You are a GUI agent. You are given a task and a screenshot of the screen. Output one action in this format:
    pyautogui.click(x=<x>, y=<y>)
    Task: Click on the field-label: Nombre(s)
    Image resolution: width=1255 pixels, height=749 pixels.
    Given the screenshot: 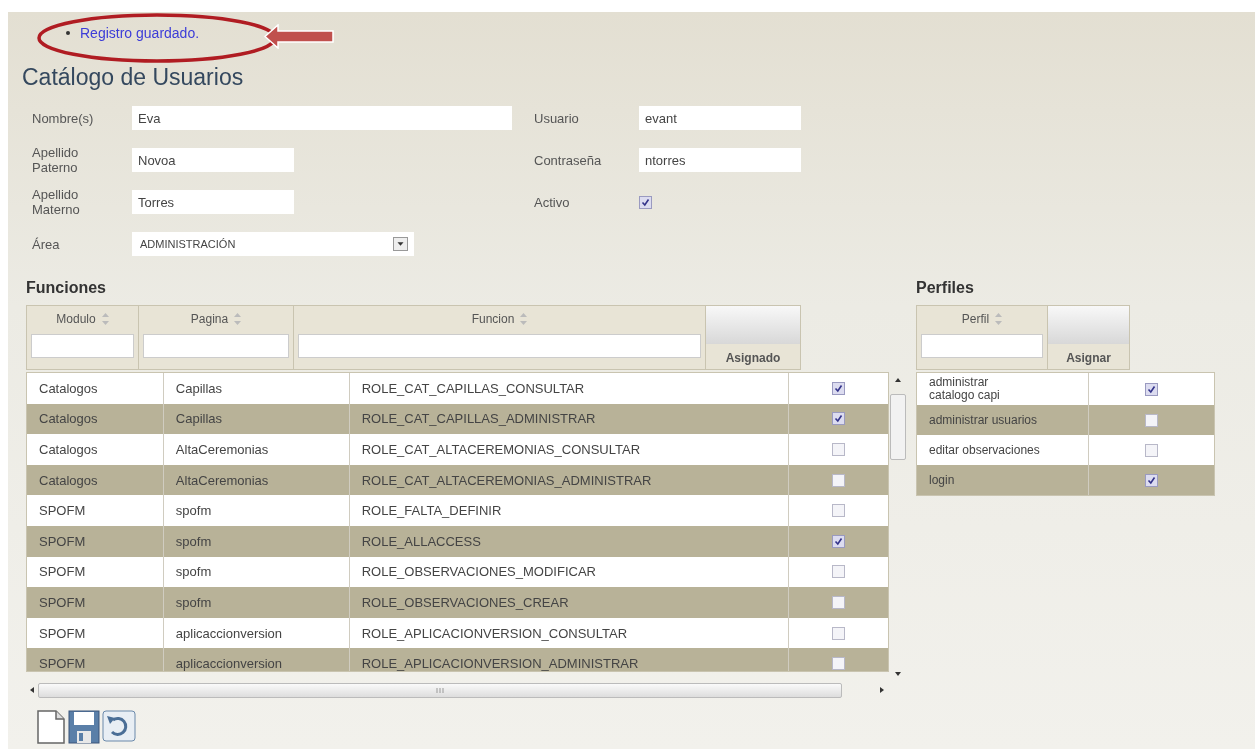 What is the action you would take?
    pyautogui.click(x=63, y=118)
    